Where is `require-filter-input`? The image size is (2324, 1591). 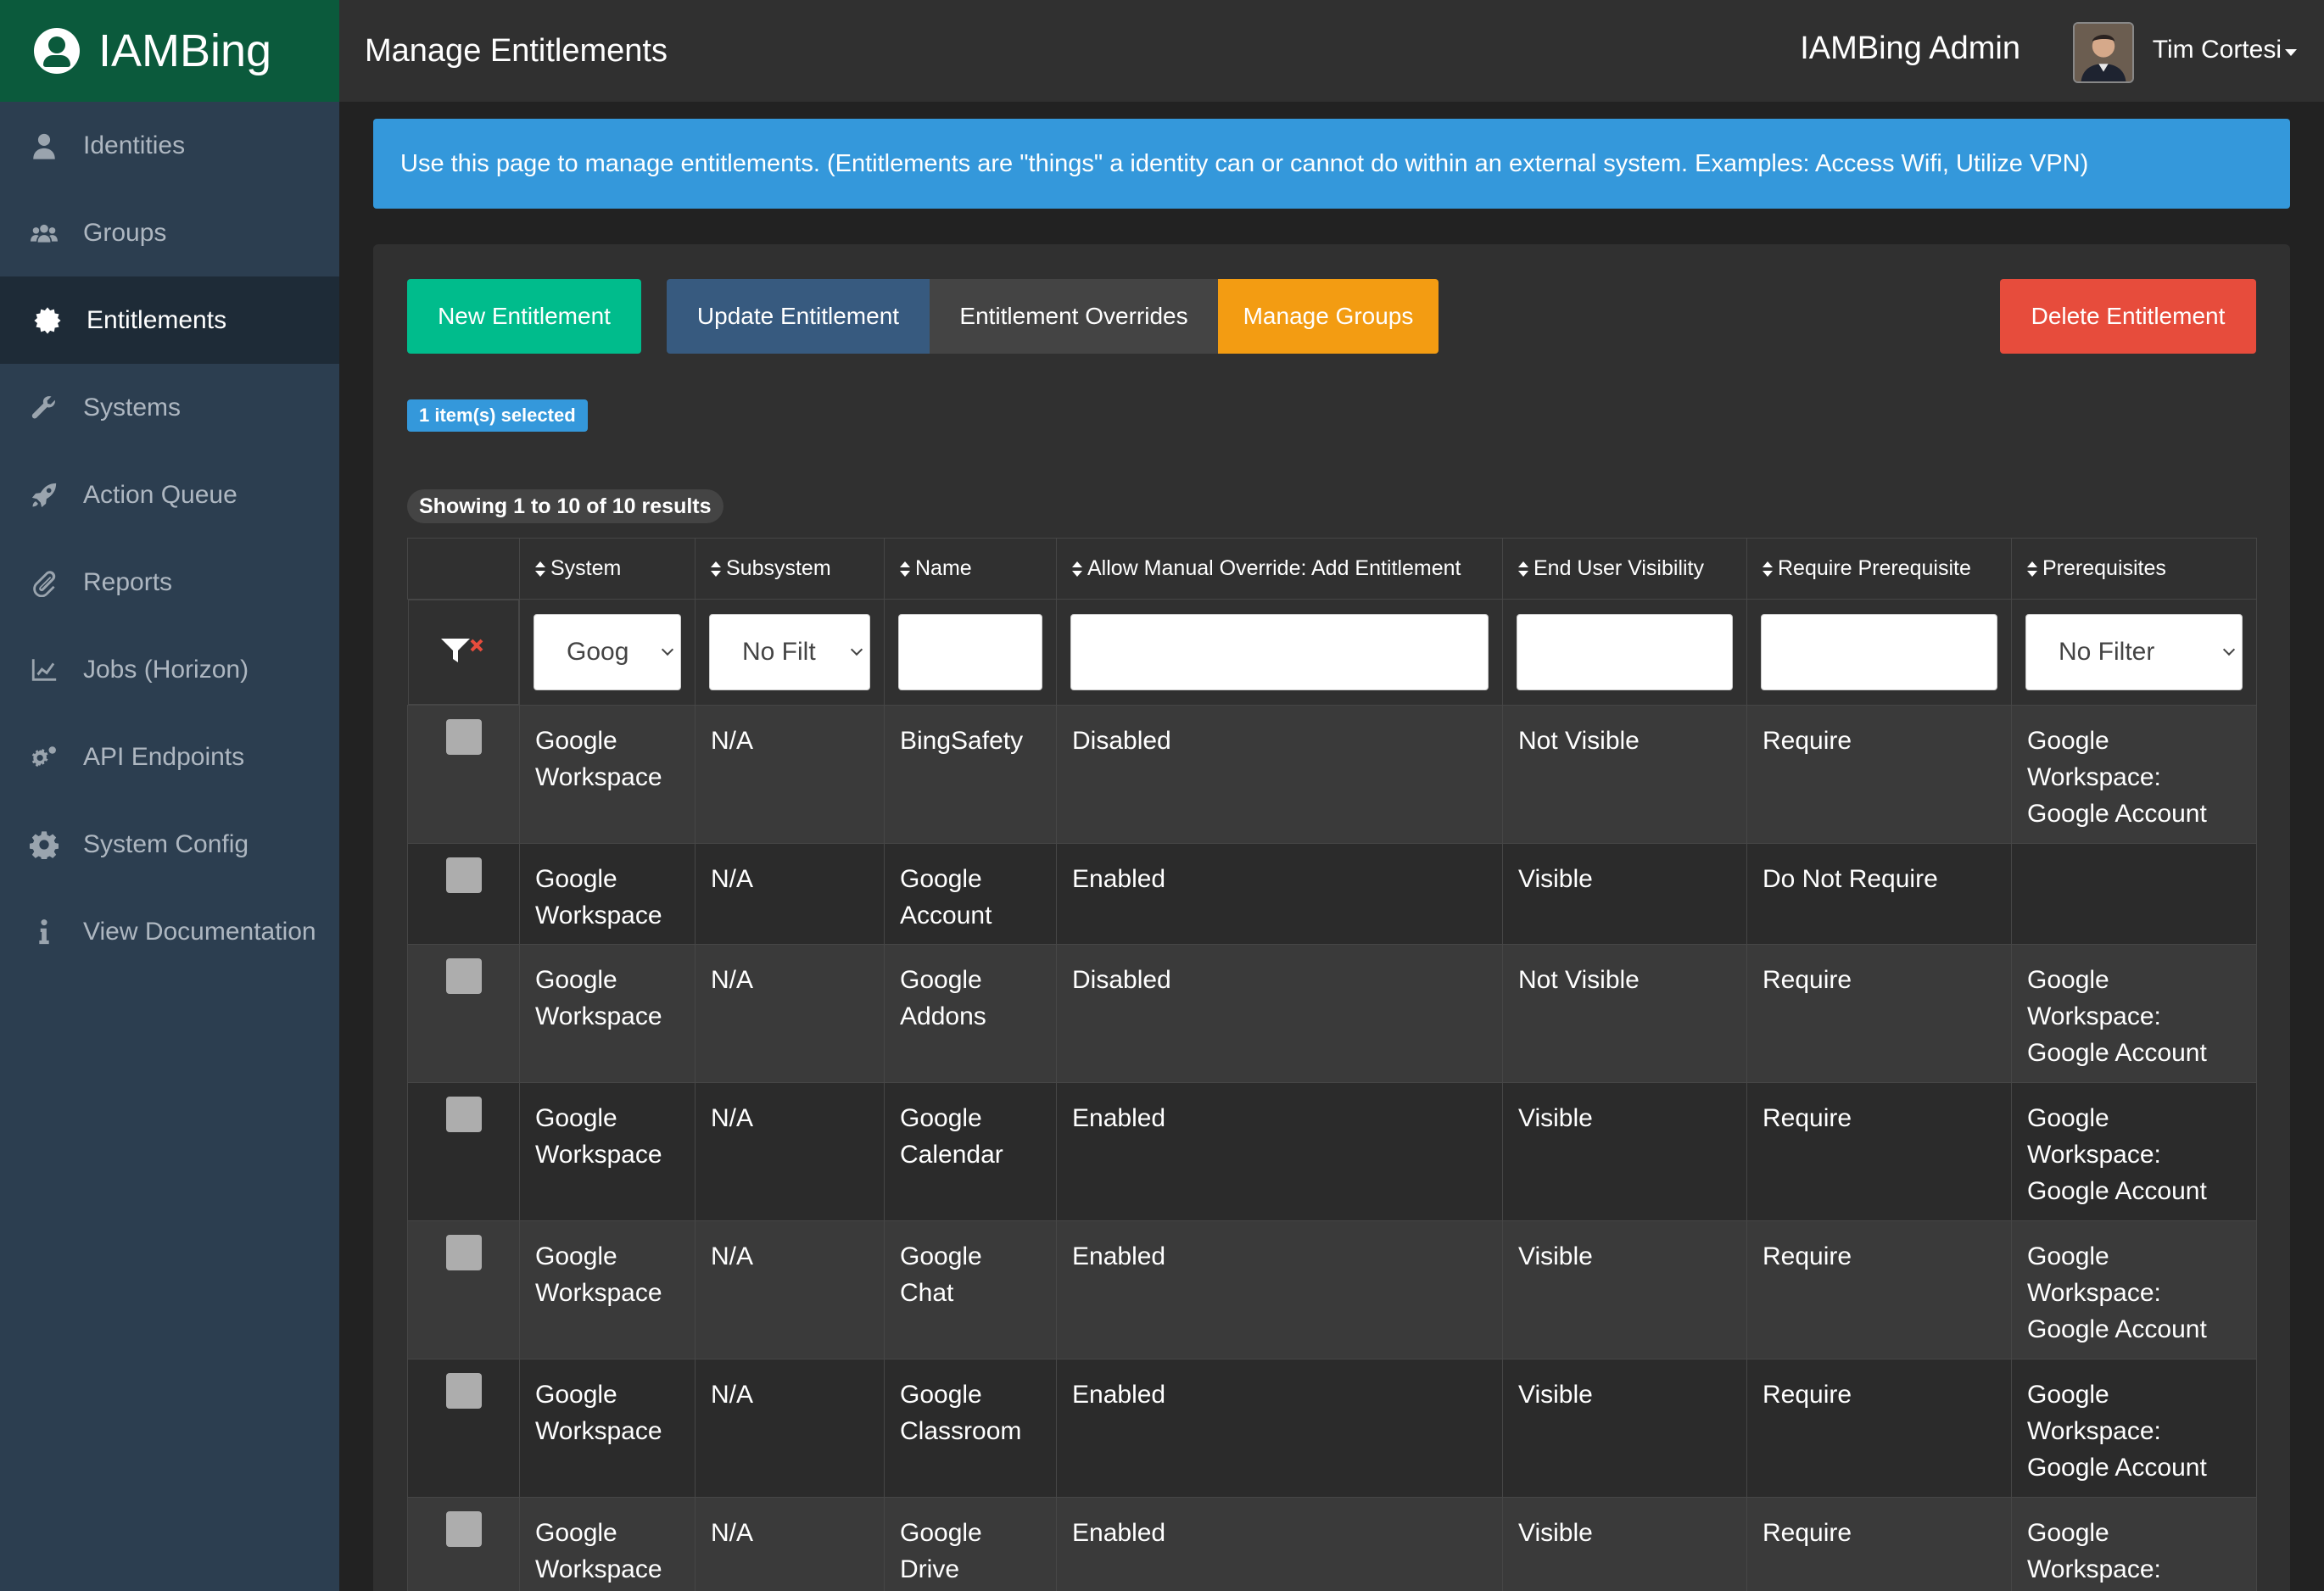 require-filter-input is located at coordinates (1879, 652).